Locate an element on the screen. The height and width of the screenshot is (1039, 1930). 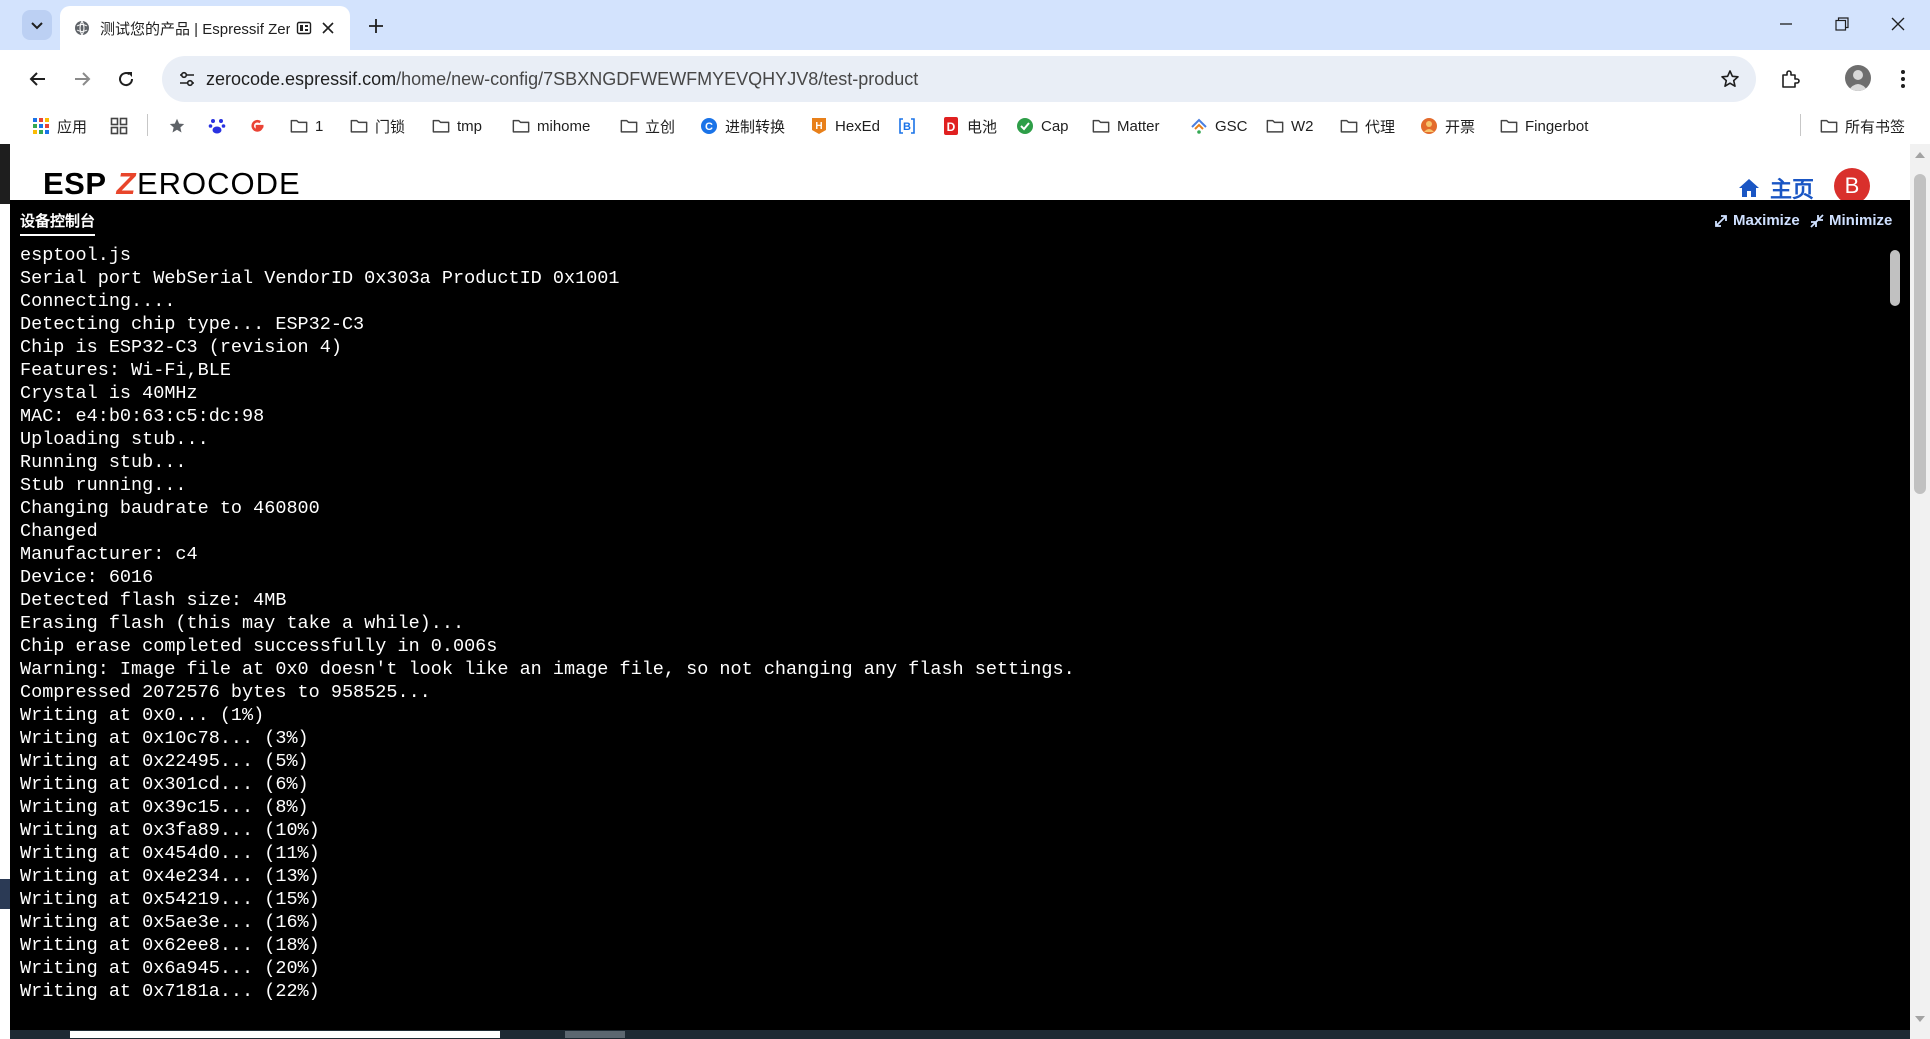
bookmark-all-bookmarks: 所有书签 is located at coordinates (1862, 126).